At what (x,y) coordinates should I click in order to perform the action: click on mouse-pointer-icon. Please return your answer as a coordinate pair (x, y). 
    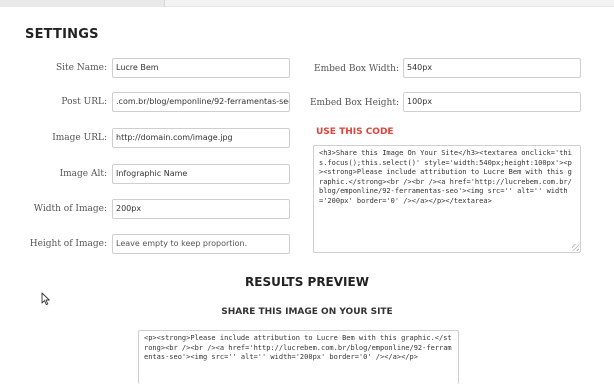
    Looking at the image, I should click on (45, 299).